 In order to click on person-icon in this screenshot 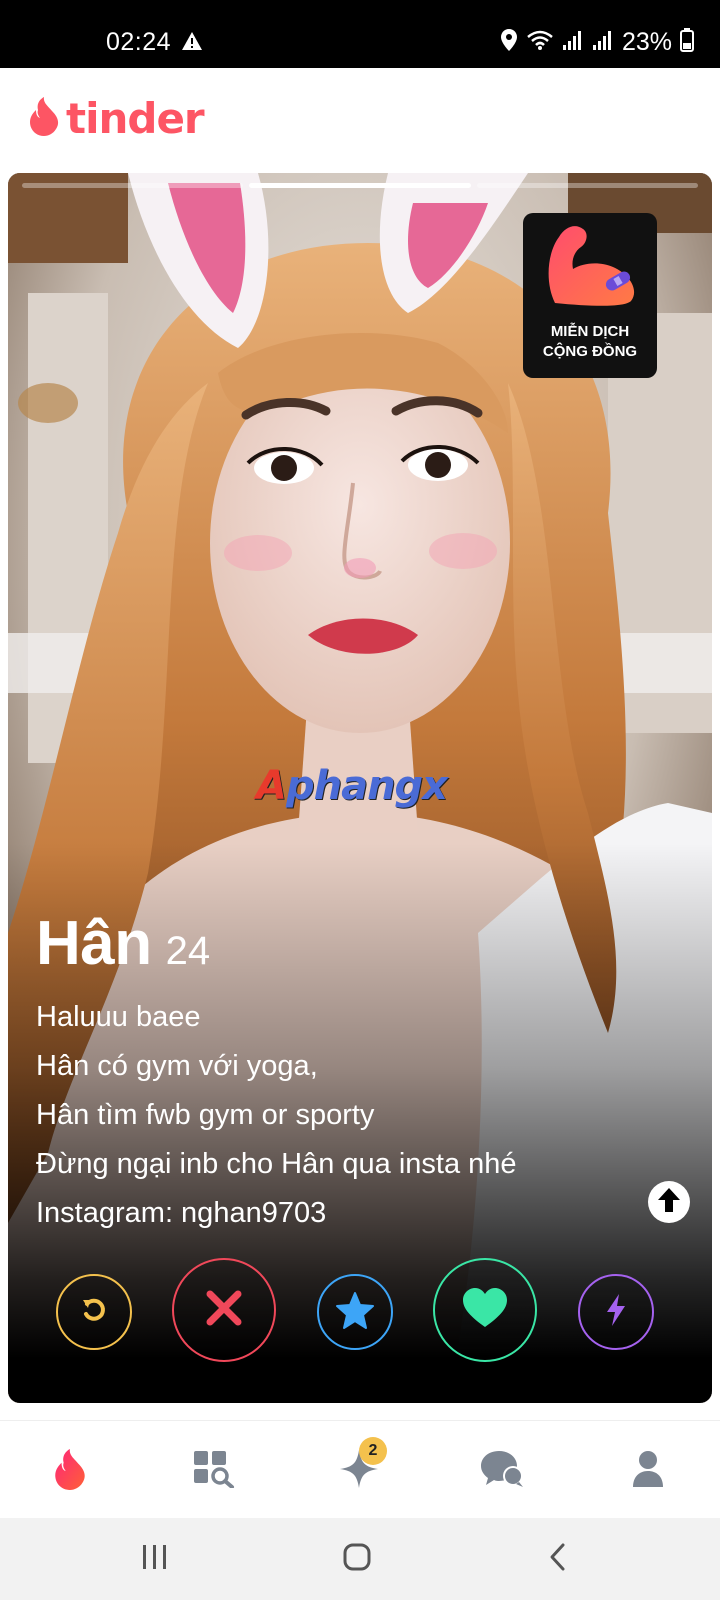, I will do `click(648, 1471)`.